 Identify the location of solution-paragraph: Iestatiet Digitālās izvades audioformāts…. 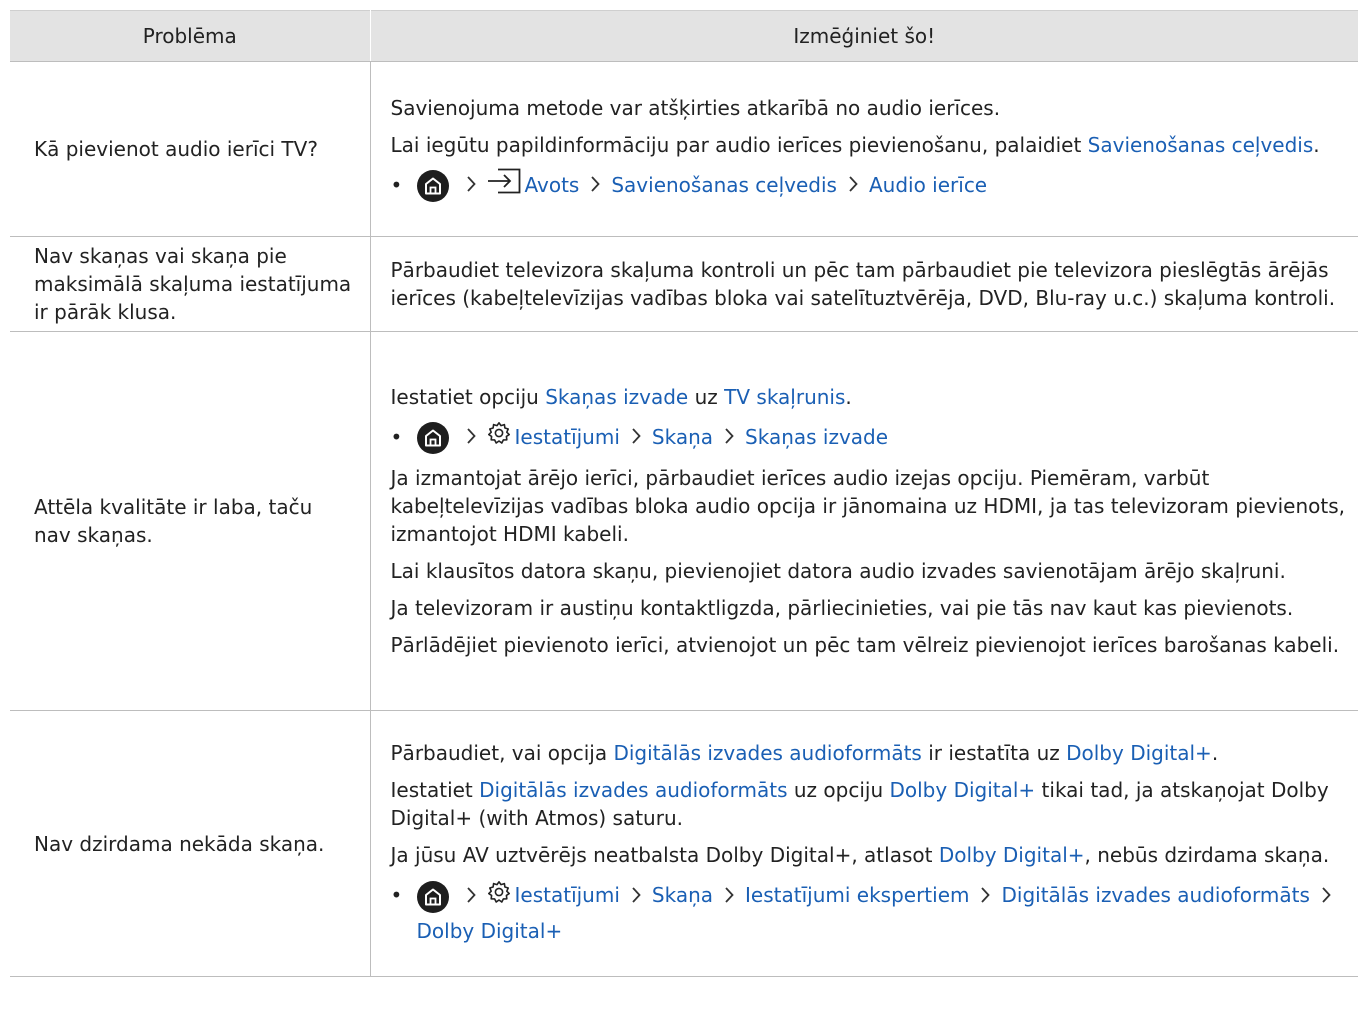
(873, 804).